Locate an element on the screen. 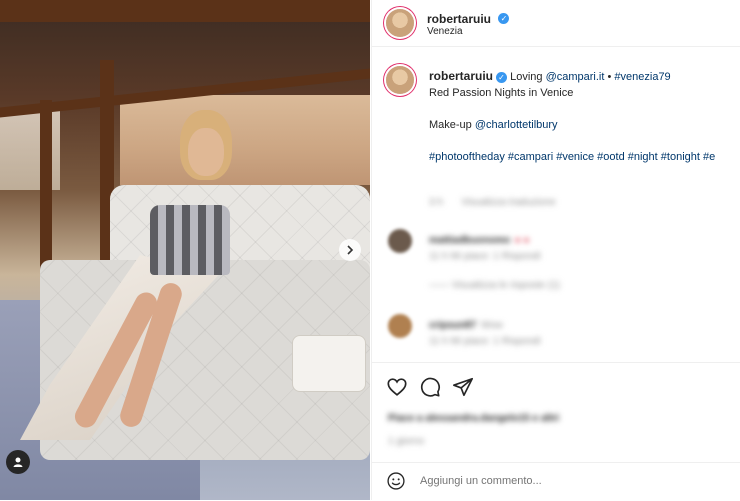 Image resolution: width=740 pixels, height=501 pixels. mention-campari: @campari.it is located at coordinates (575, 77).